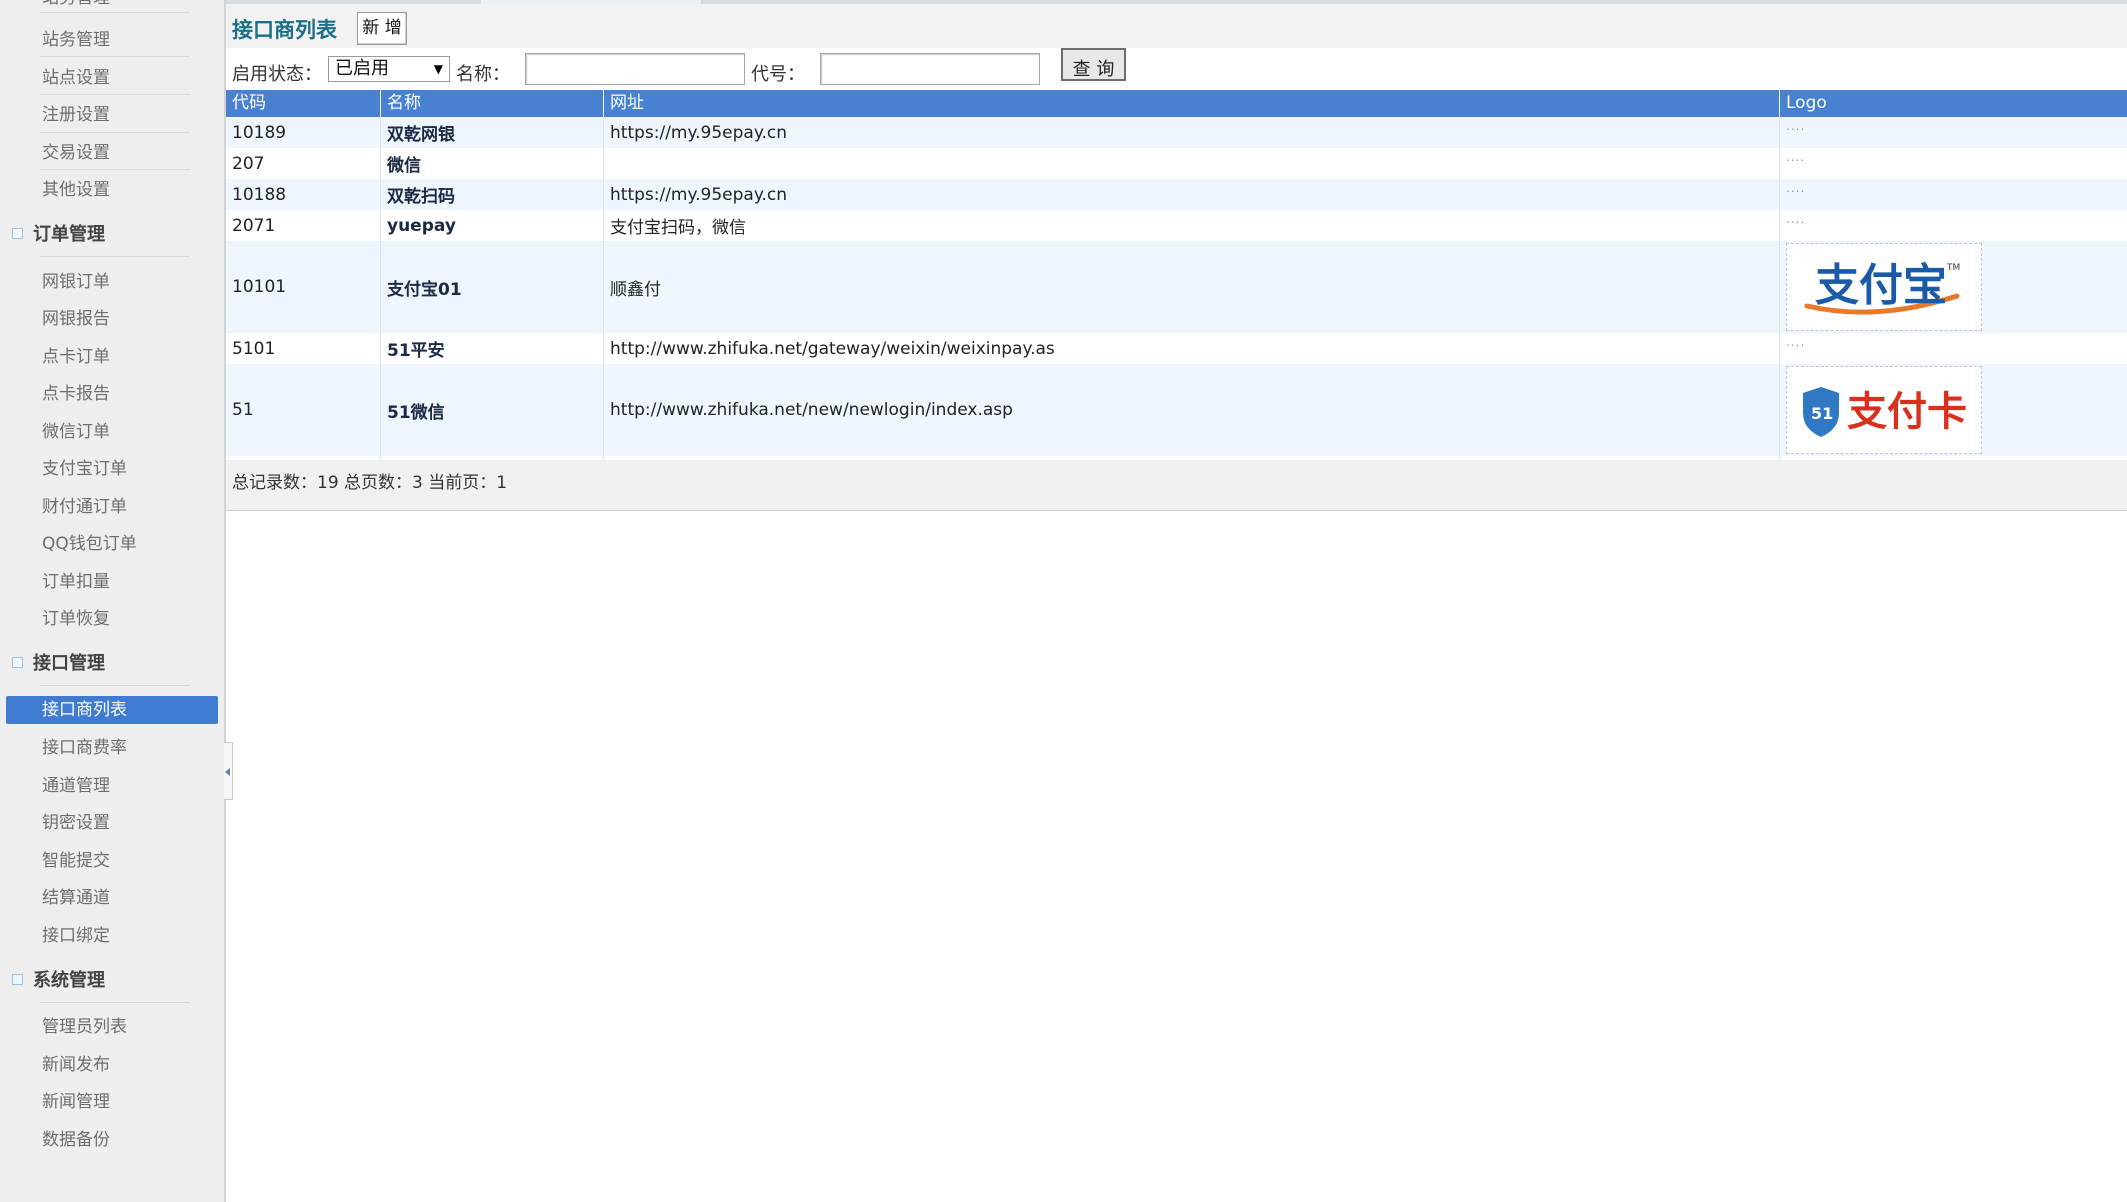 Image resolution: width=2127 pixels, height=1202 pixels. Describe the element at coordinates (89, 544) in the screenshot. I see `sidebar-item-qqwallet-orders: QQ钱包订单` at that location.